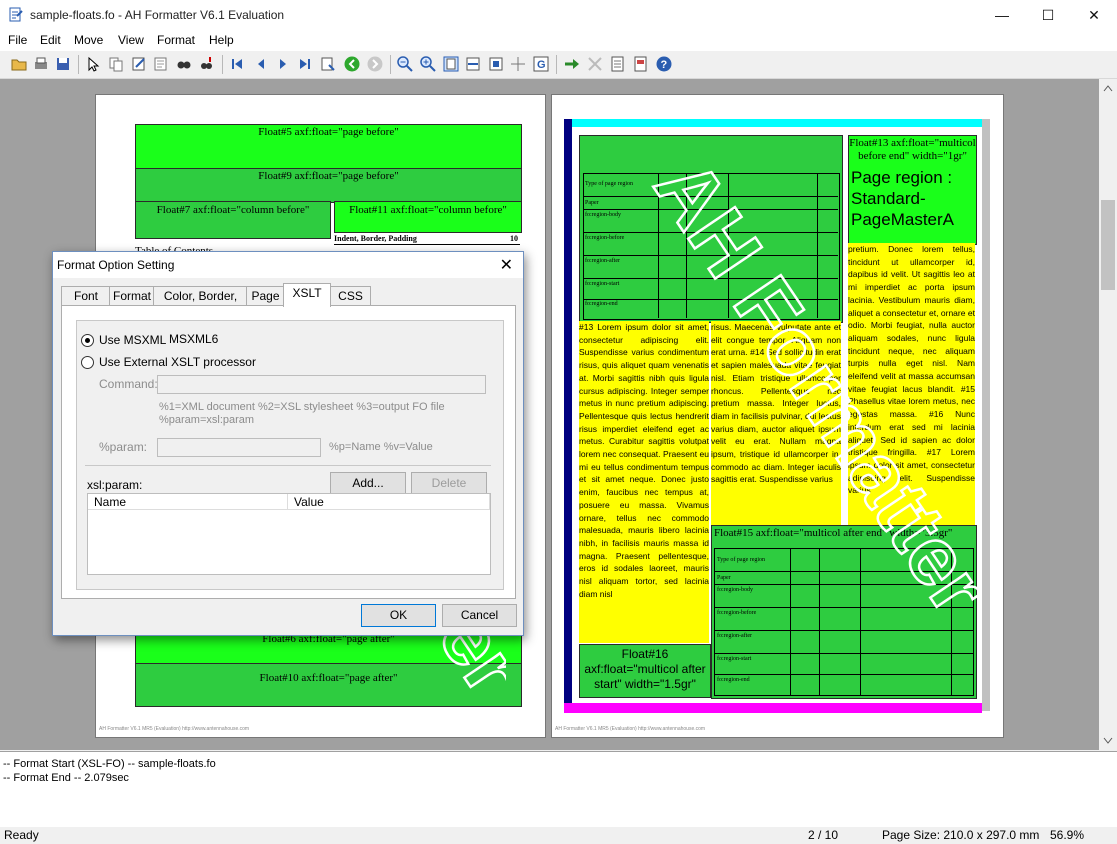  What do you see at coordinates (506, 265) in the screenshot?
I see `dialog-close-icon: ✕` at bounding box center [506, 265].